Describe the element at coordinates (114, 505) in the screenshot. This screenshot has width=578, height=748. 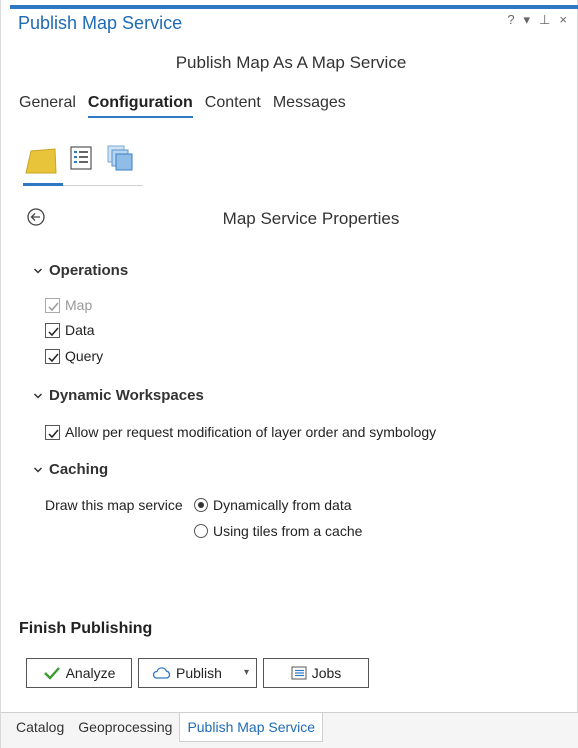
I see `draw-map-service-label: Draw this map service` at that location.